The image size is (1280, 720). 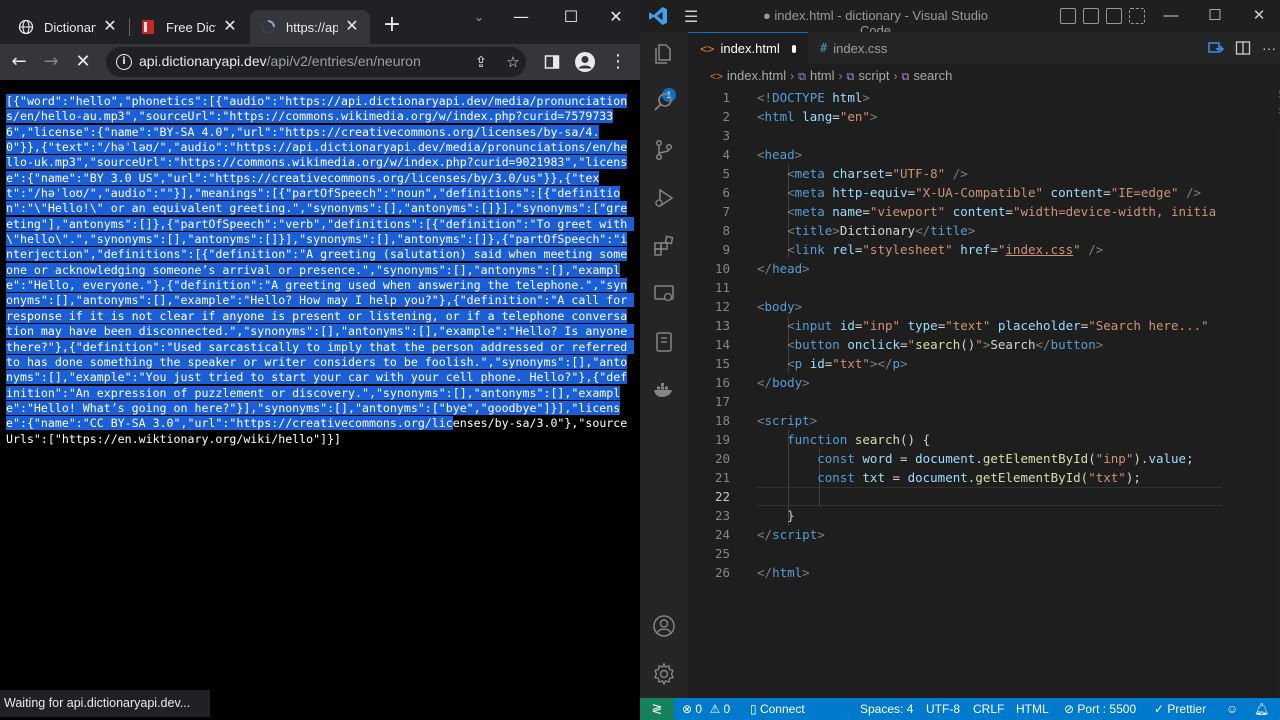 I want to click on extensions-icon, so click(x=664, y=246).